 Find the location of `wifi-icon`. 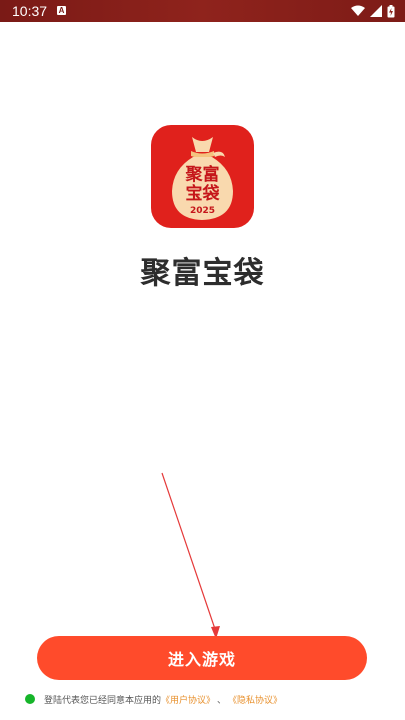

wifi-icon is located at coordinates (358, 10).